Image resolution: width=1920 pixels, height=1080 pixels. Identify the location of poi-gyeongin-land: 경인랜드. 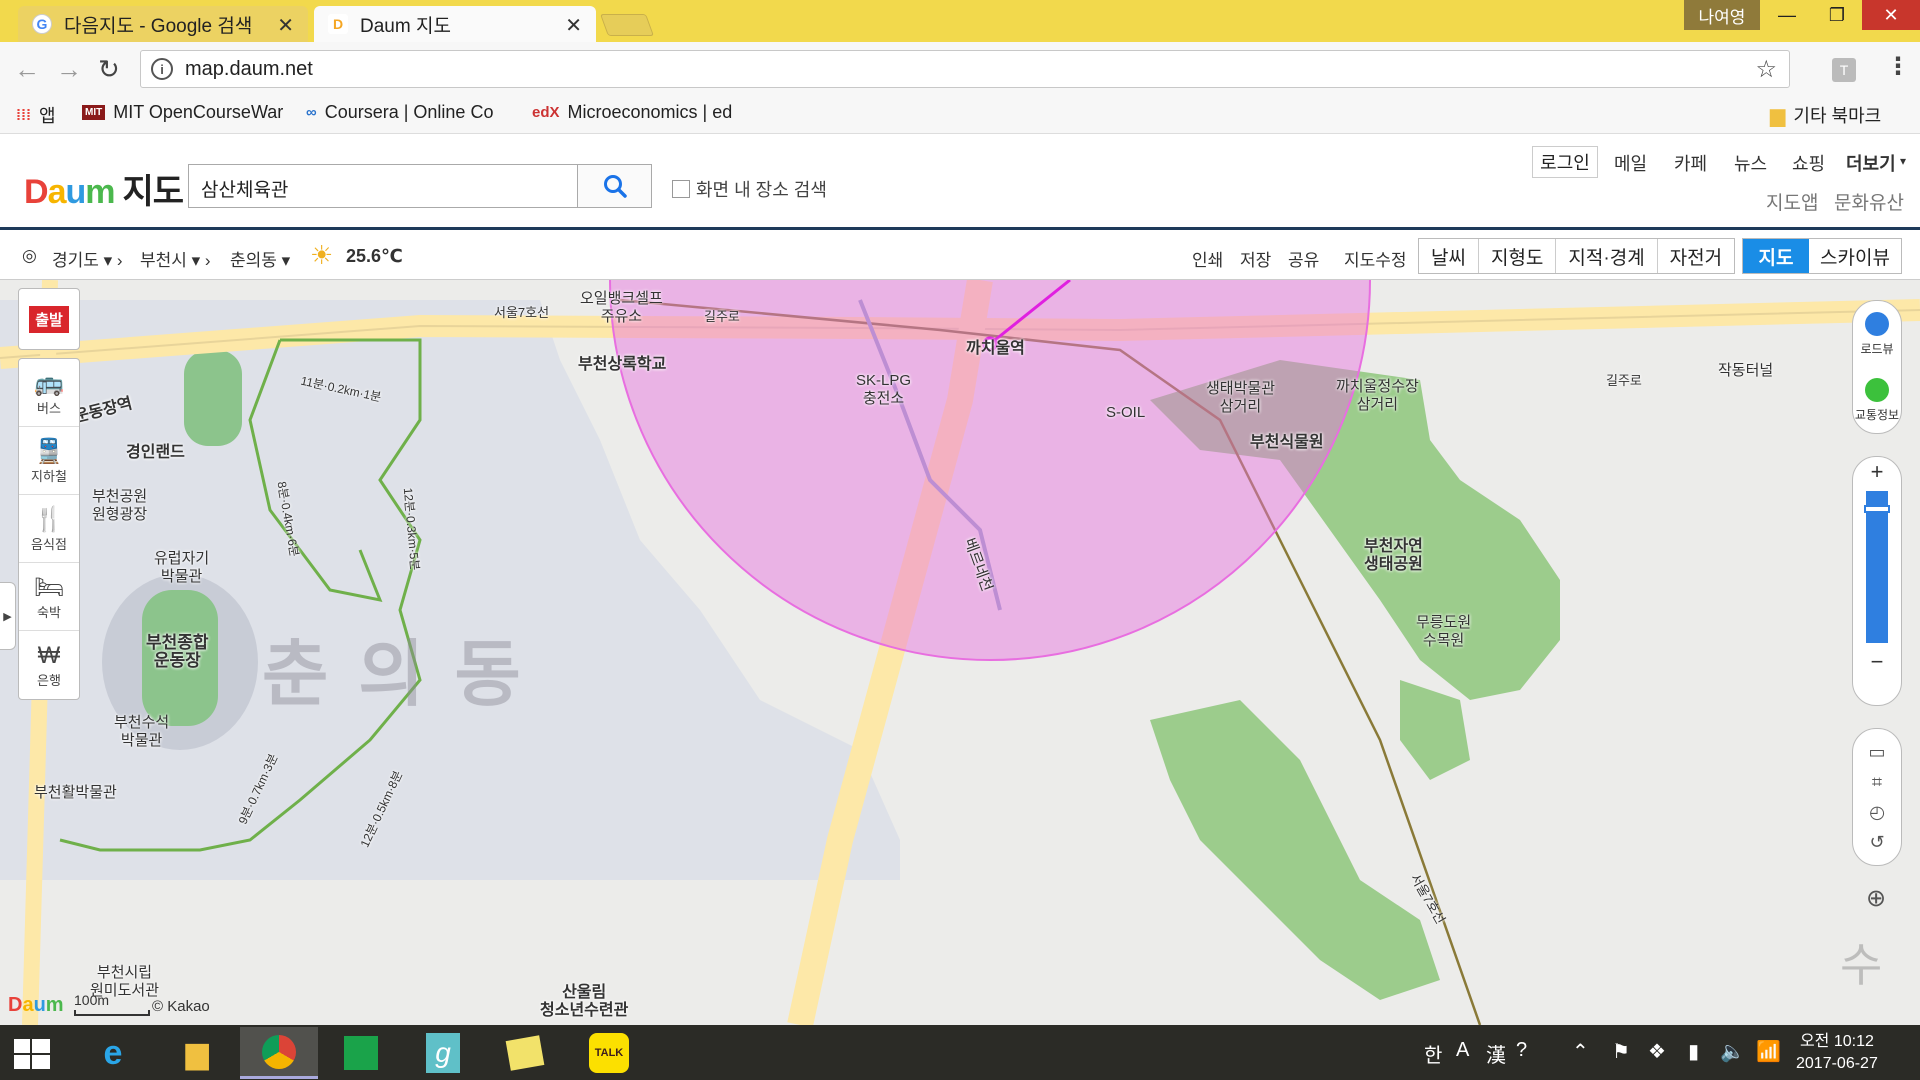
(155, 453).